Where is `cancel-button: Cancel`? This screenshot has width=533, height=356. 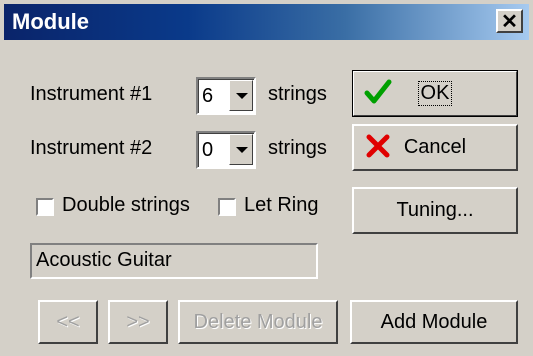
cancel-button: Cancel is located at coordinates (435, 147).